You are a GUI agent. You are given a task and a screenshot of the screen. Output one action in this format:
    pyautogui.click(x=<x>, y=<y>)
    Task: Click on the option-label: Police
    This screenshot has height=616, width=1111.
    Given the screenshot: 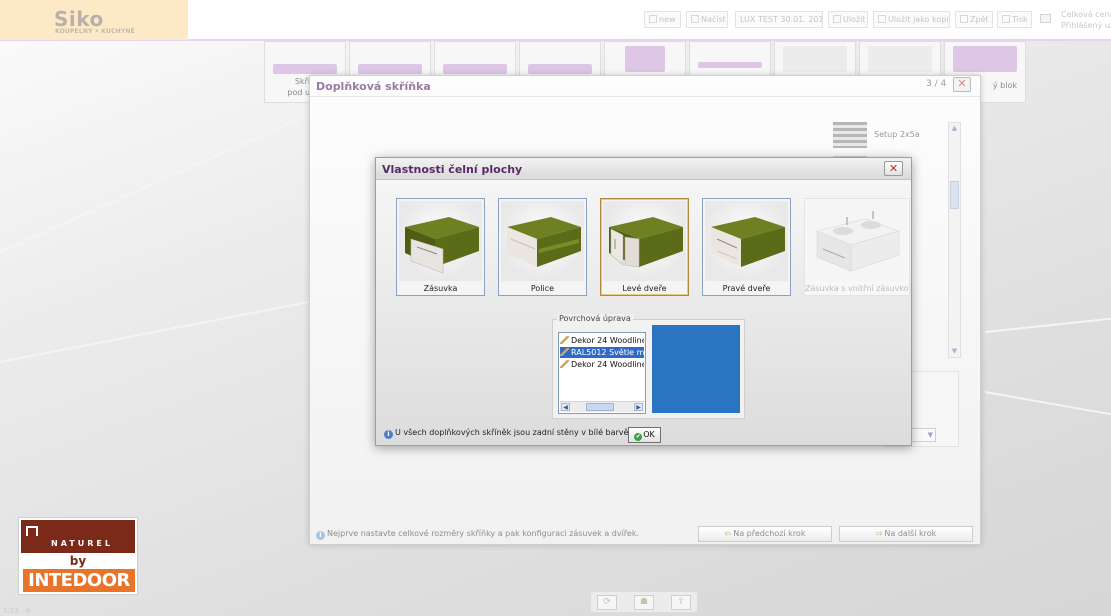 What is the action you would take?
    pyautogui.click(x=542, y=288)
    